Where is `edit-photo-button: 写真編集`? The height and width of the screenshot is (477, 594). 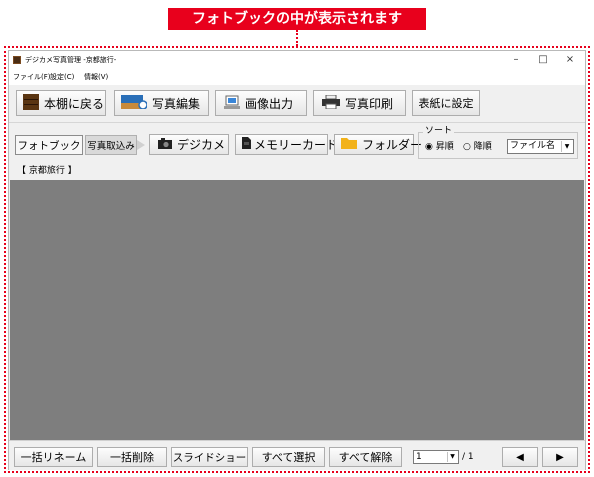 edit-photo-button: 写真編集 is located at coordinates (161, 103).